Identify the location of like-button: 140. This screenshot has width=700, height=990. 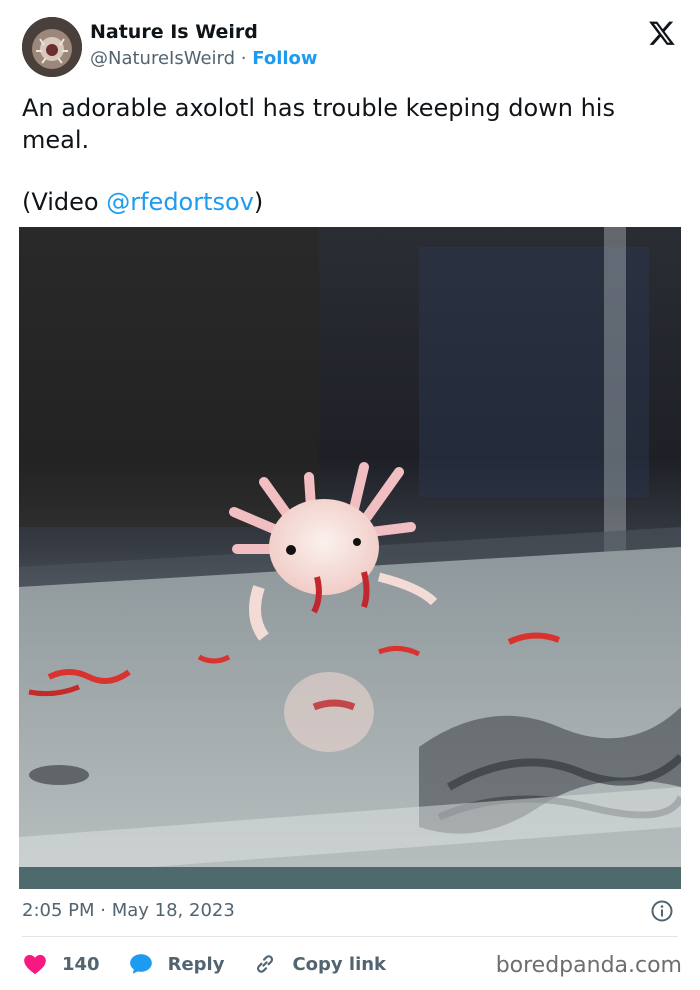
(61, 964).